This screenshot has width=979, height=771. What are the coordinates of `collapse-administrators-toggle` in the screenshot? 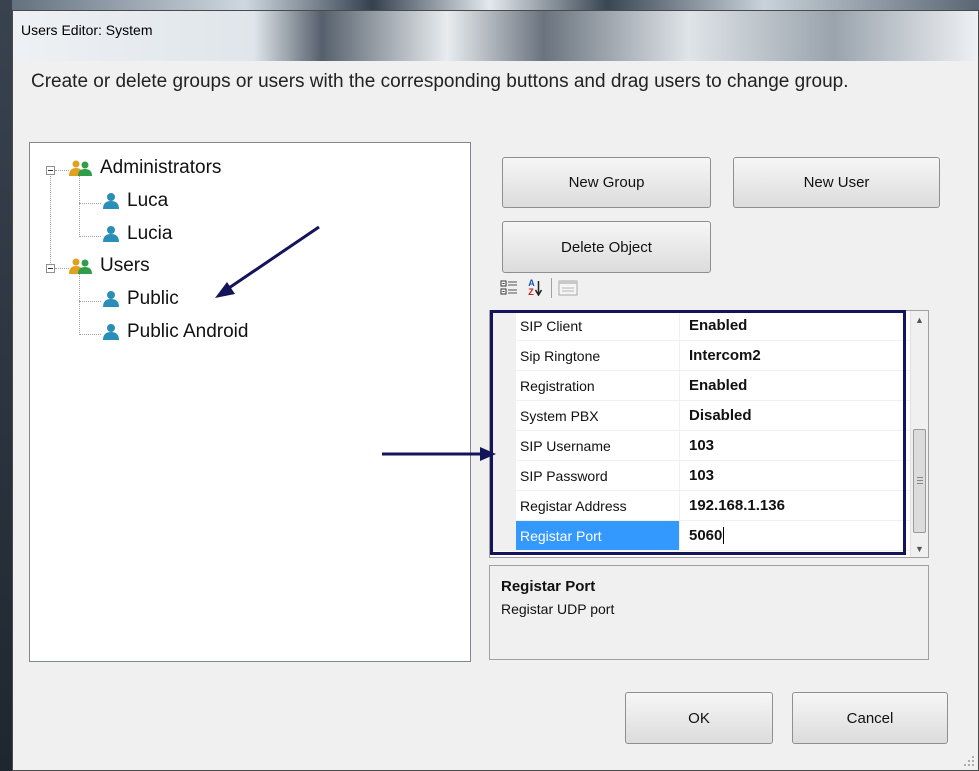 It's located at (50, 170).